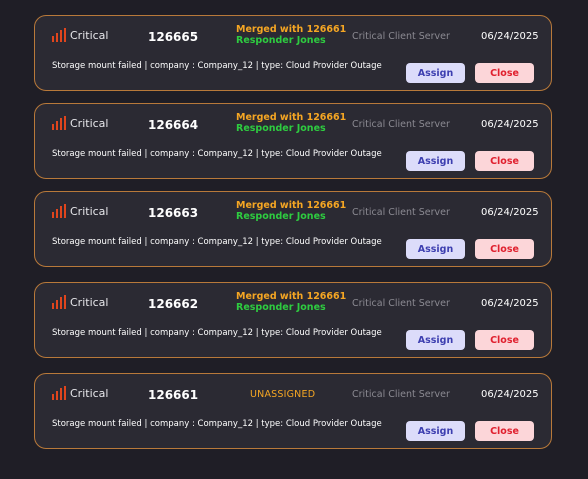  What do you see at coordinates (173, 37) in the screenshot?
I see `ticket-id: 126665` at bounding box center [173, 37].